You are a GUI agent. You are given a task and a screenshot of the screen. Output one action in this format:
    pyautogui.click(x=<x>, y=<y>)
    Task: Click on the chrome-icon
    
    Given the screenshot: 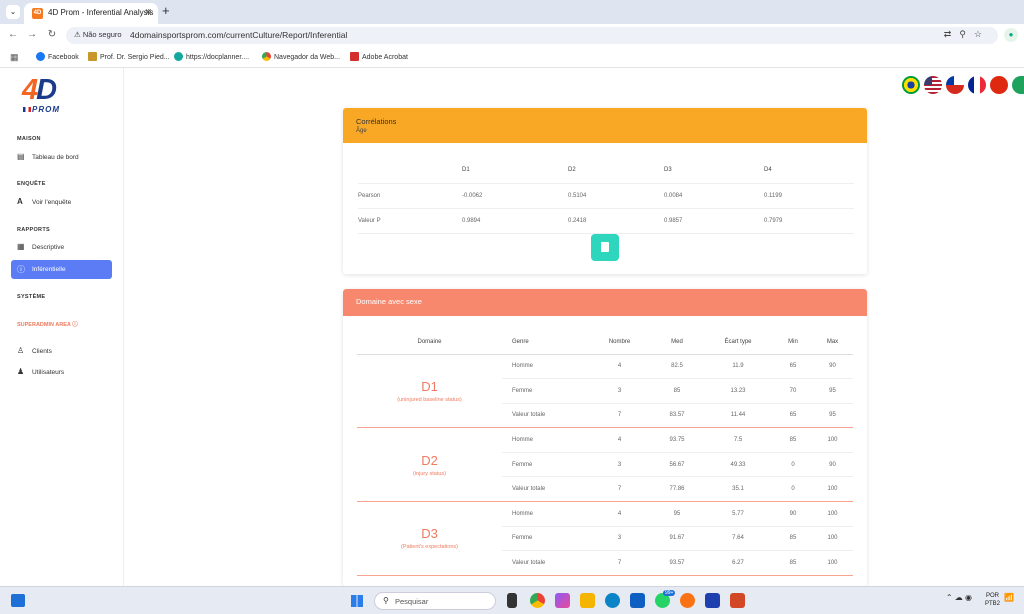 What is the action you would take?
    pyautogui.click(x=537, y=600)
    